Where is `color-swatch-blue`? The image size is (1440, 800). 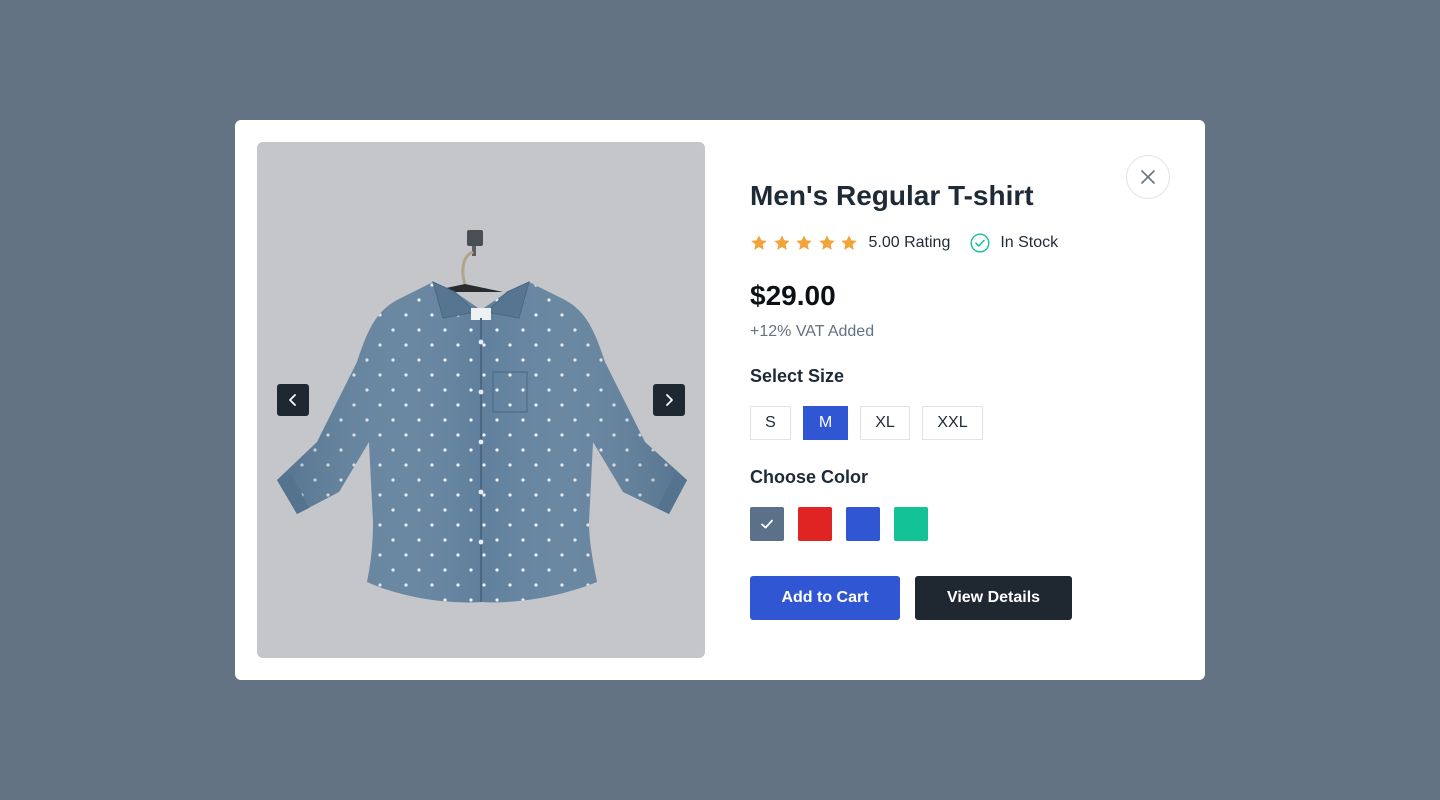
color-swatch-blue is located at coordinates (863, 524).